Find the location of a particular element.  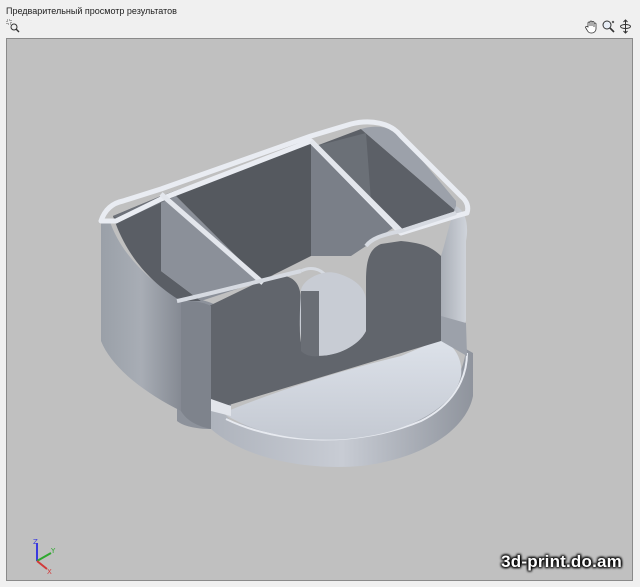

pan-hand-icon is located at coordinates (591, 26).